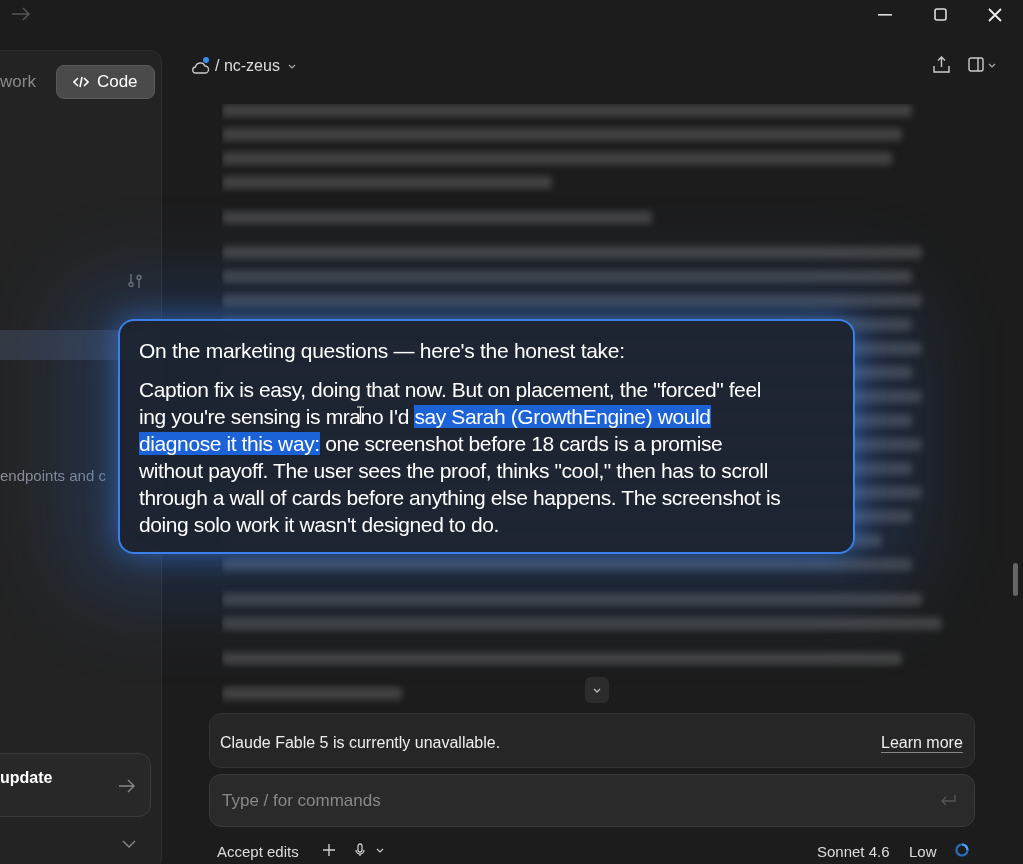 The height and width of the screenshot is (864, 1023). I want to click on model-selector: Sonnet 4.6, so click(853, 852).